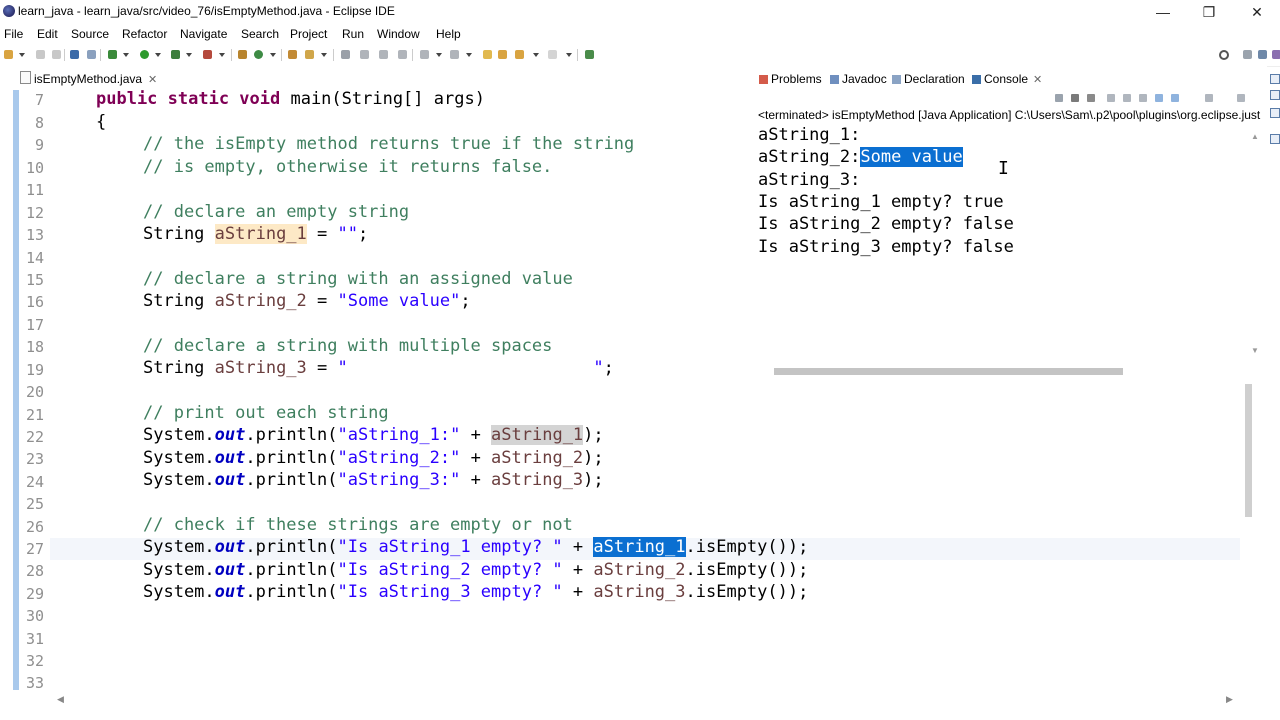 The image size is (1280, 720). Describe the element at coordinates (1275, 139) in the screenshot. I see `console-minimized-icon` at that location.